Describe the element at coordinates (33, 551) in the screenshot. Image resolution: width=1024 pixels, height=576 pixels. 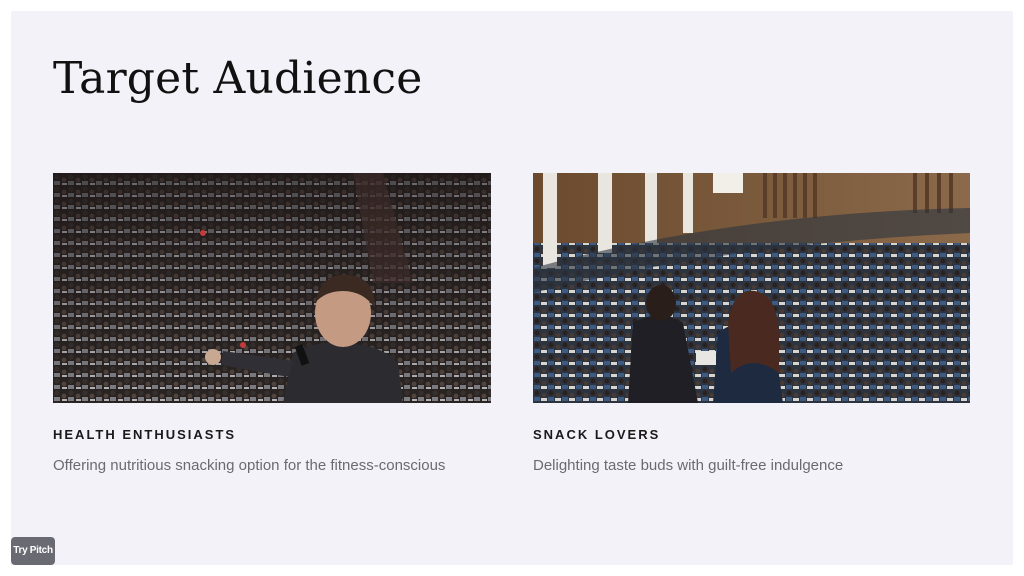
I see `try-pitch-button: Try Pitch` at that location.